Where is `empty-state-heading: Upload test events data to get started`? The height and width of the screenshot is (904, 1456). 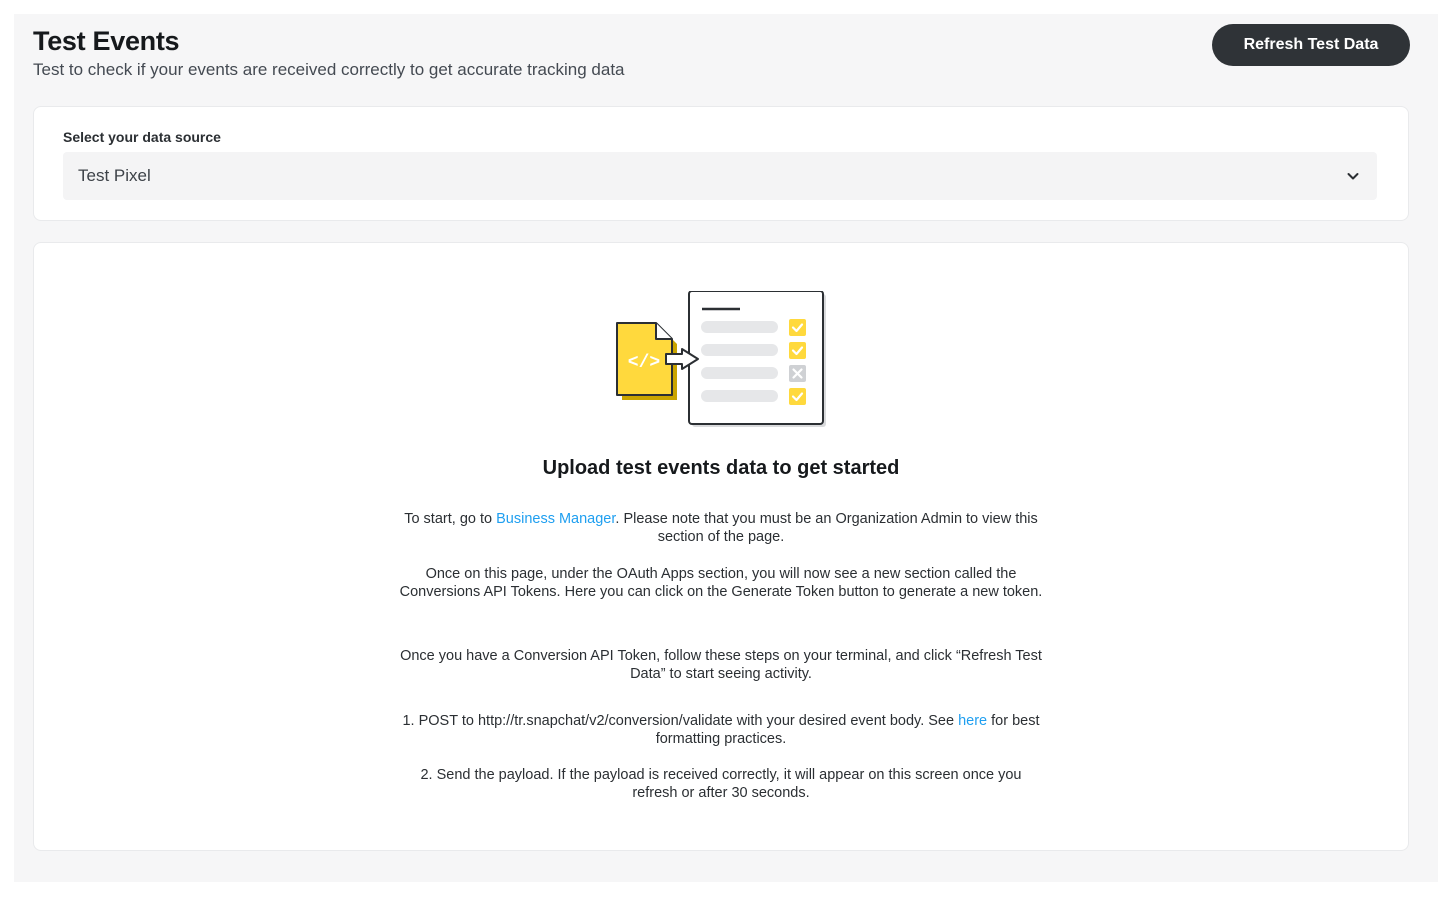 empty-state-heading: Upload test events data to get started is located at coordinates (721, 468).